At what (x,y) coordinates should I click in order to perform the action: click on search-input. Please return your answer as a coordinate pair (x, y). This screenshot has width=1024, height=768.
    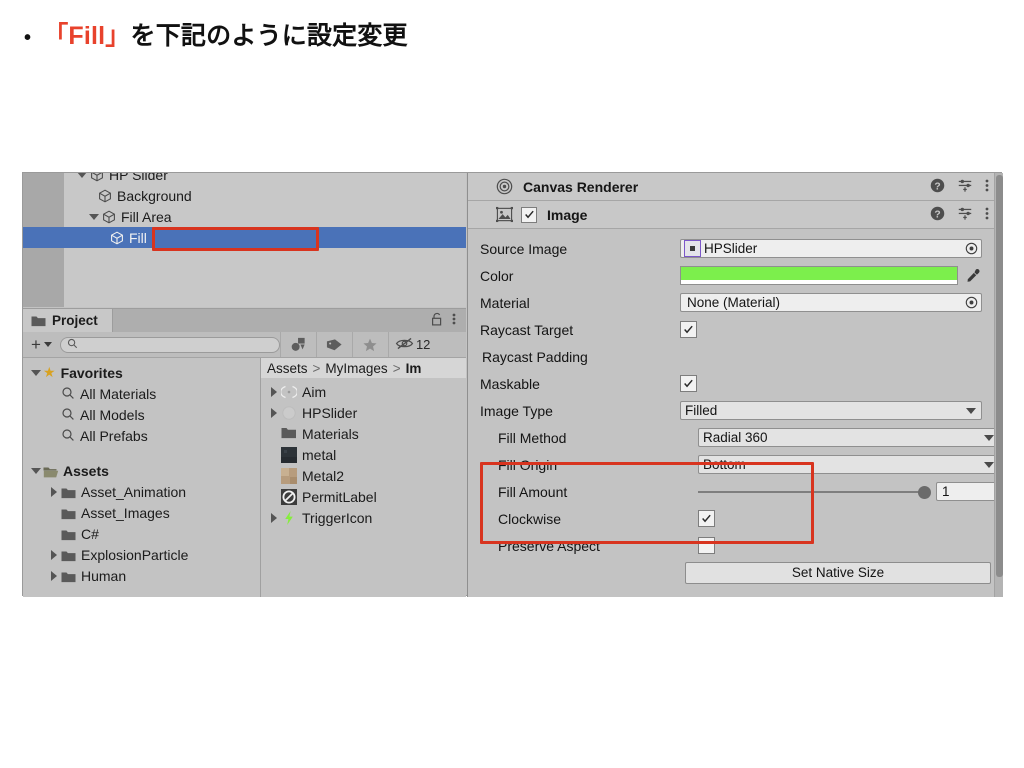
    Looking at the image, I should click on (169, 344).